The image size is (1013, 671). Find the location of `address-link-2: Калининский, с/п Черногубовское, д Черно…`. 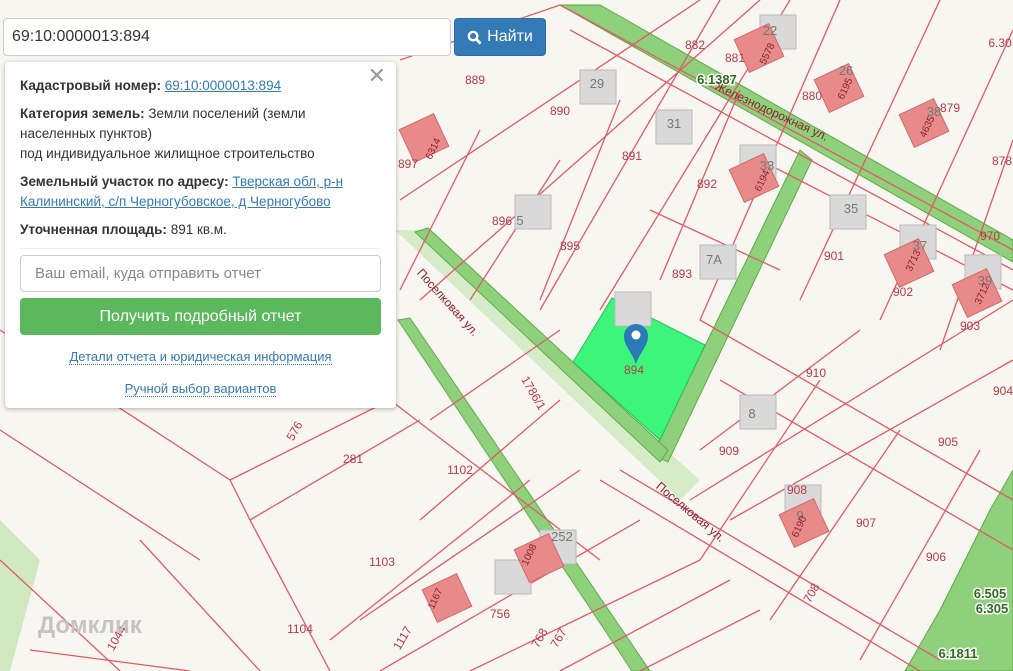

address-link-2: Калининский, с/п Черногубовское, д Черно… is located at coordinates (175, 201).